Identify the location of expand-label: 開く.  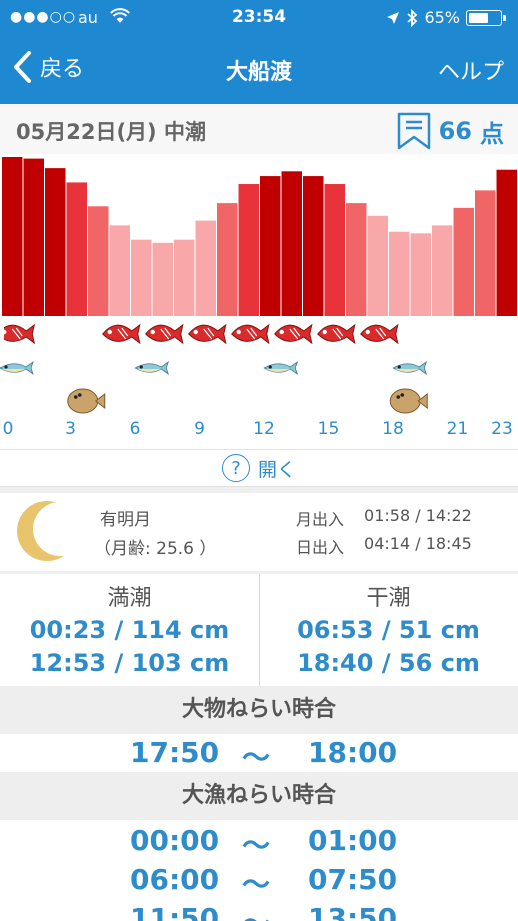
(276, 469).